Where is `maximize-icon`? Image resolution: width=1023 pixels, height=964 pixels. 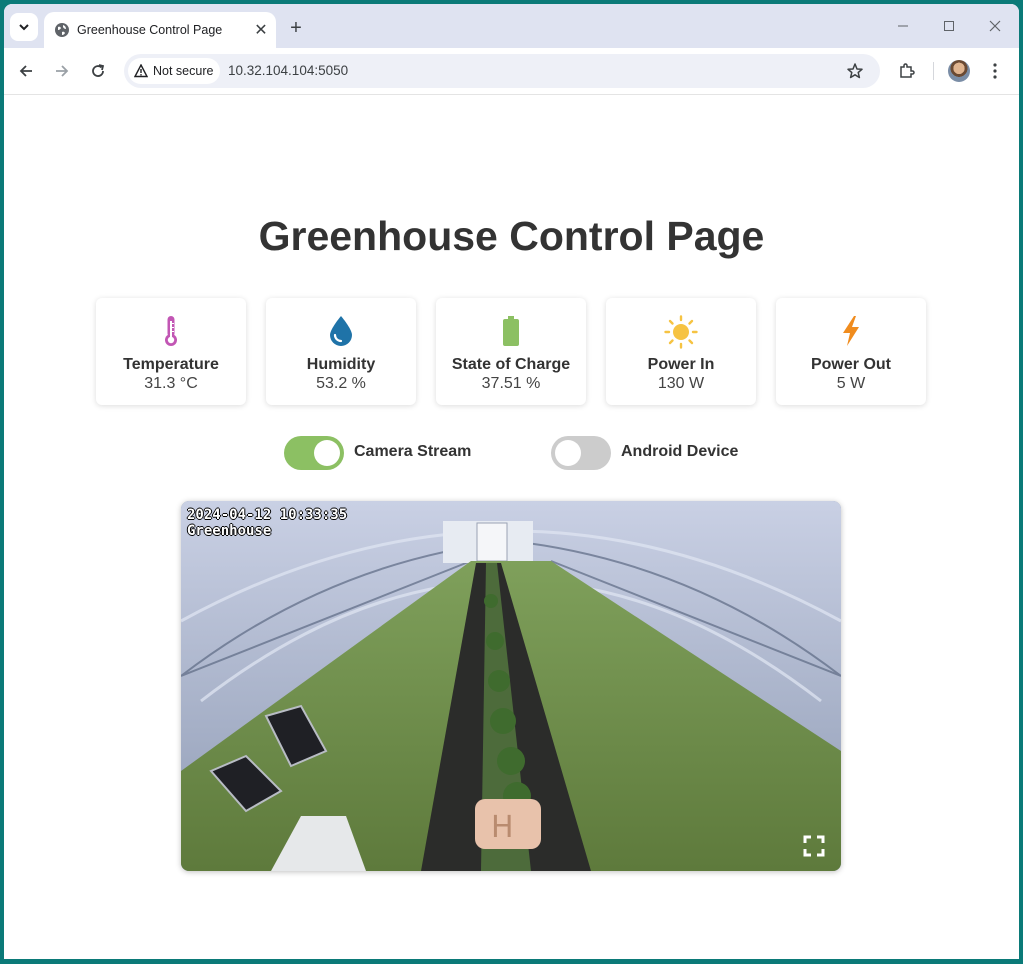 maximize-icon is located at coordinates (949, 26).